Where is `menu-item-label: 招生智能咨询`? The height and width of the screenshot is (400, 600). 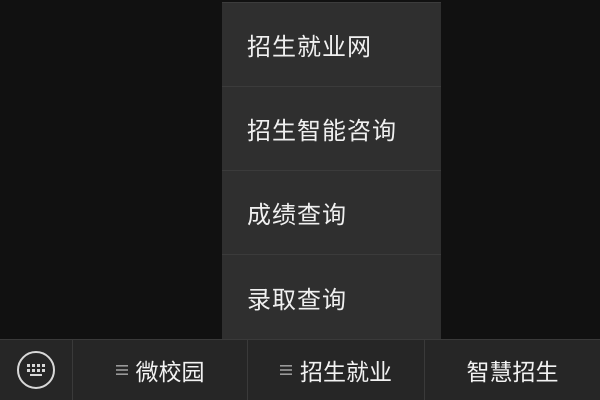
menu-item-label: 招生智能咨询 is located at coordinates (322, 131).